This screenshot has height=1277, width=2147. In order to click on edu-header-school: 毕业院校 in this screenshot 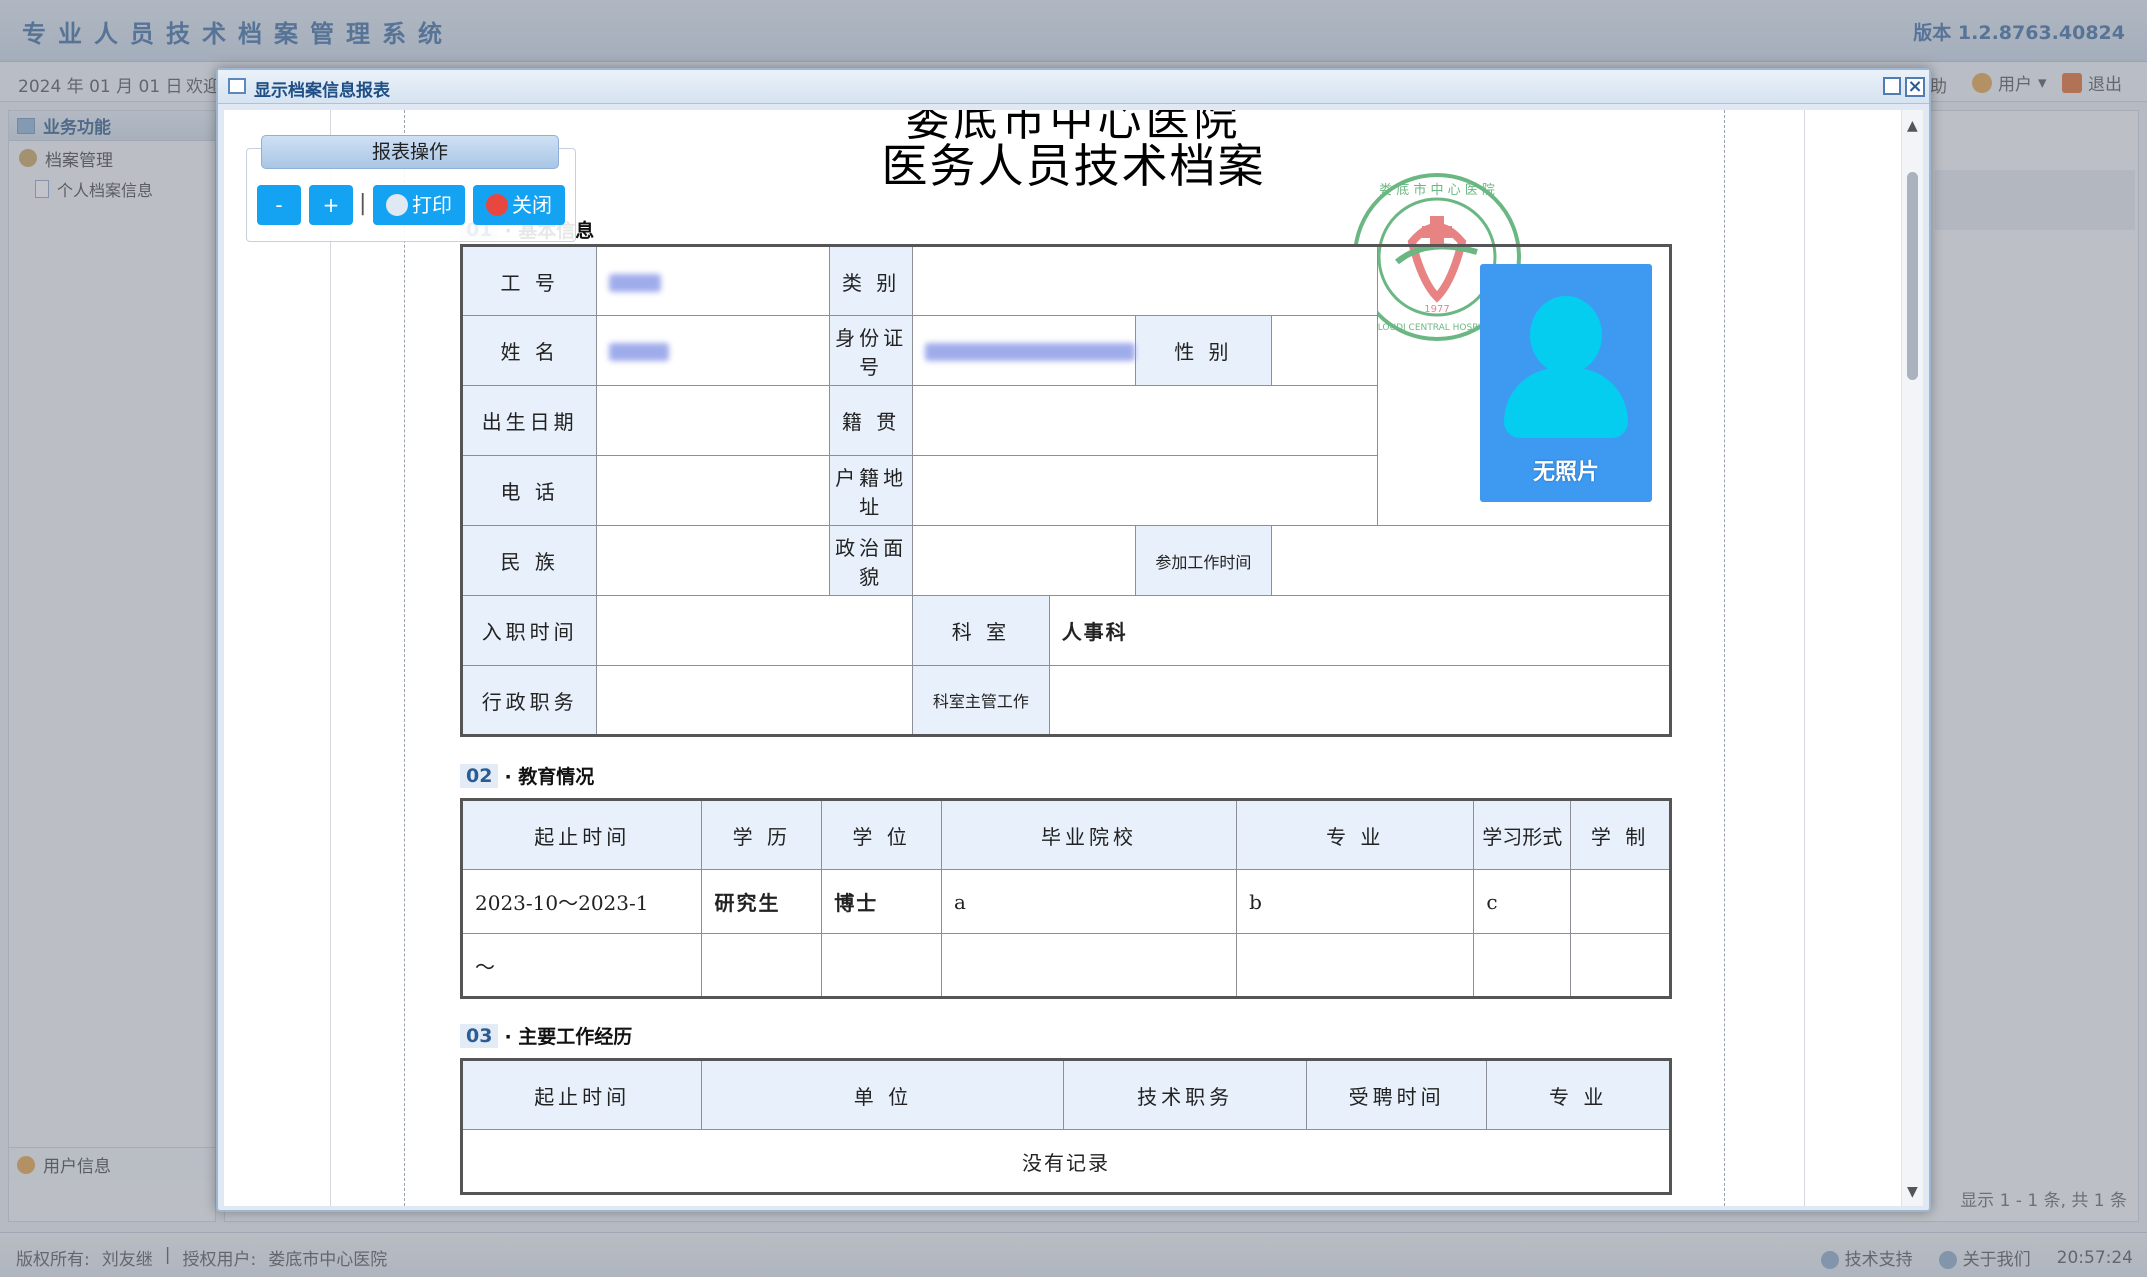, I will do `click(1089, 834)`.